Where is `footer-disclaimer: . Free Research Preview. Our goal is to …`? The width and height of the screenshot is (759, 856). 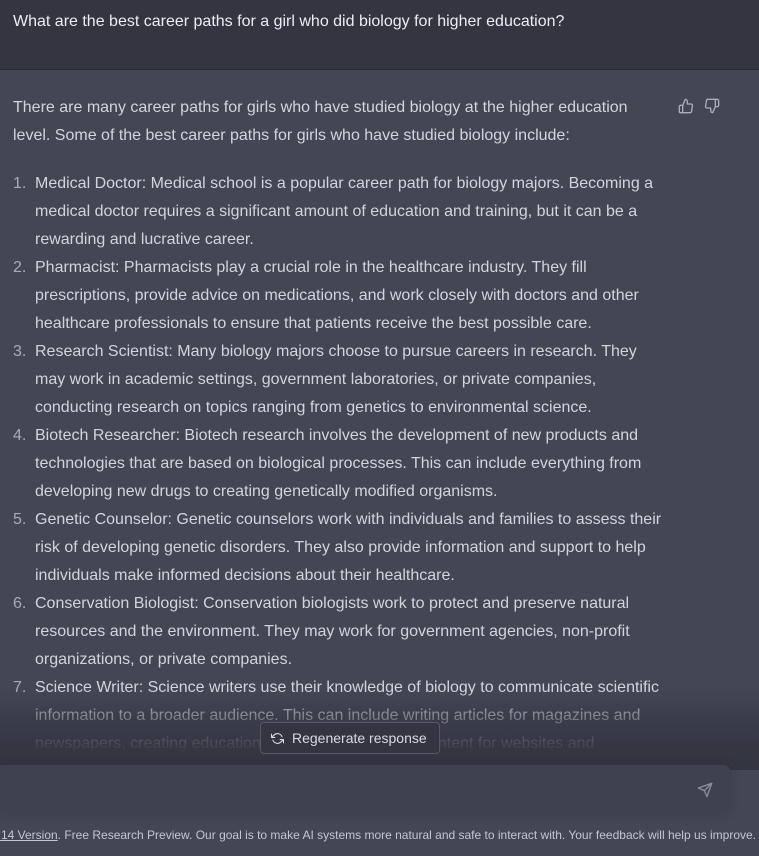 footer-disclaimer: . Free Research Preview. Our goal is to … is located at coordinates (406, 835).